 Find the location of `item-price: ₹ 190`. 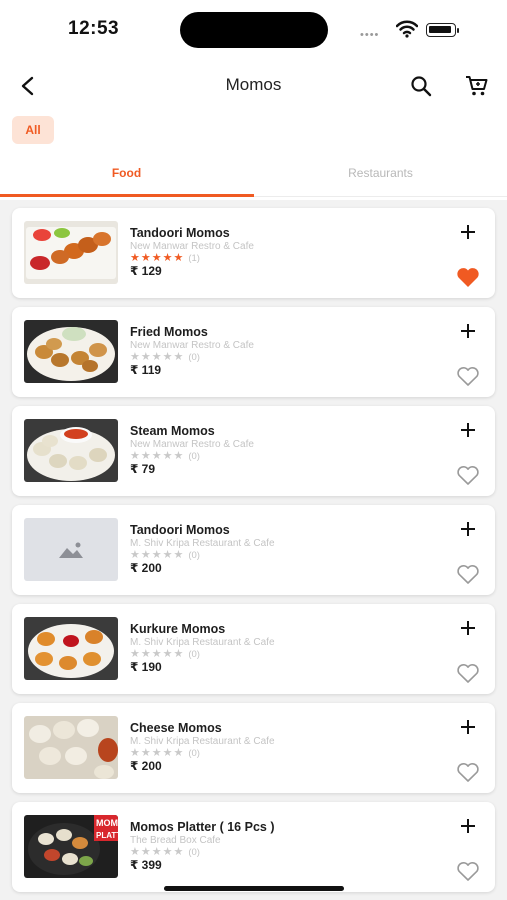

item-price: ₹ 190 is located at coordinates (146, 667).